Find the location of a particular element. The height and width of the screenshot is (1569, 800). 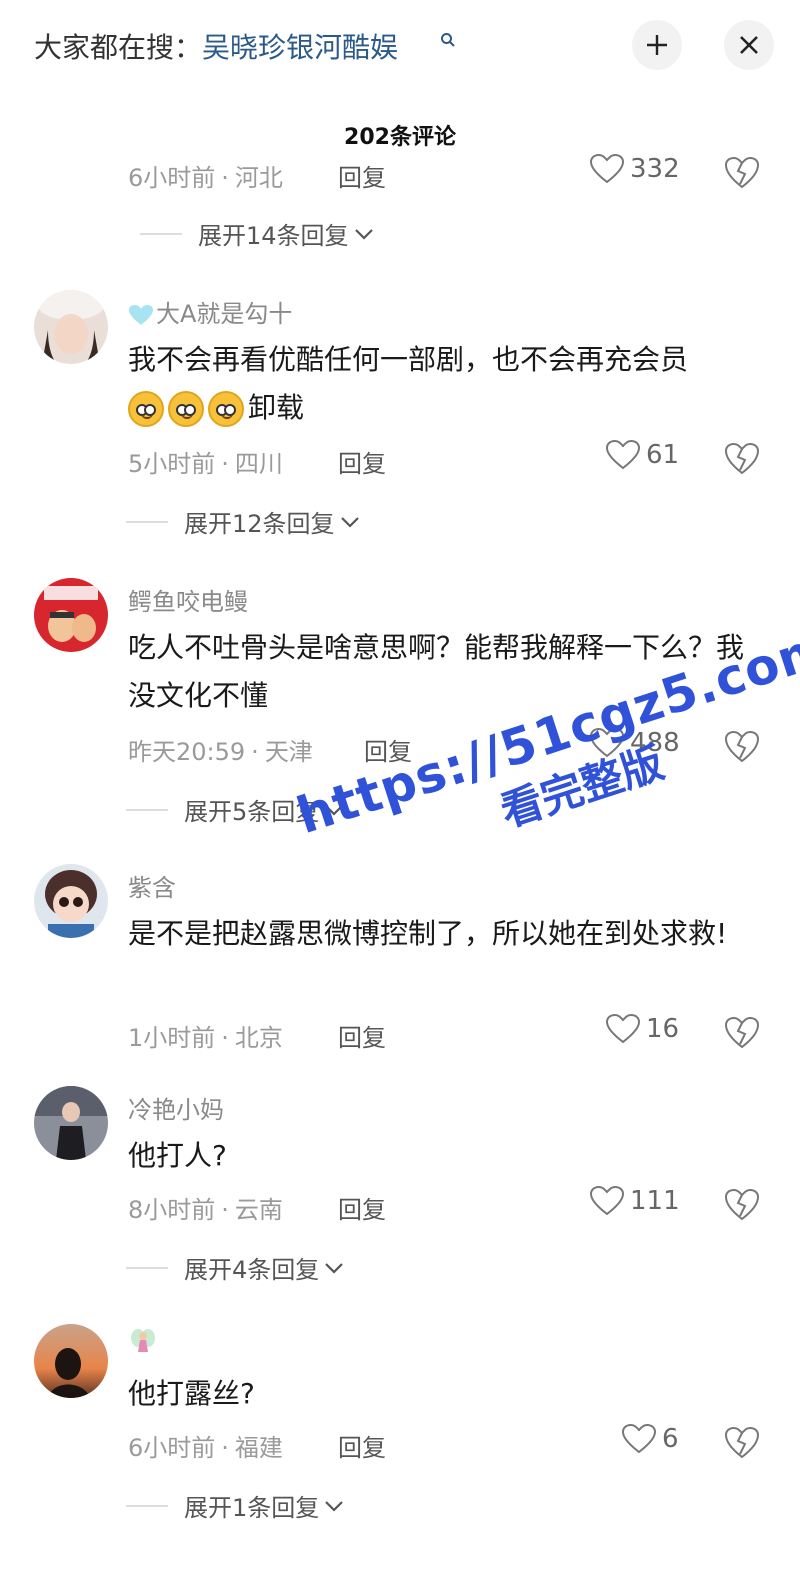

comment-text: 吃人不吐骨头是啥意思啊？能帮我解释一下么？我没文化不懂 is located at coordinates (436, 671).